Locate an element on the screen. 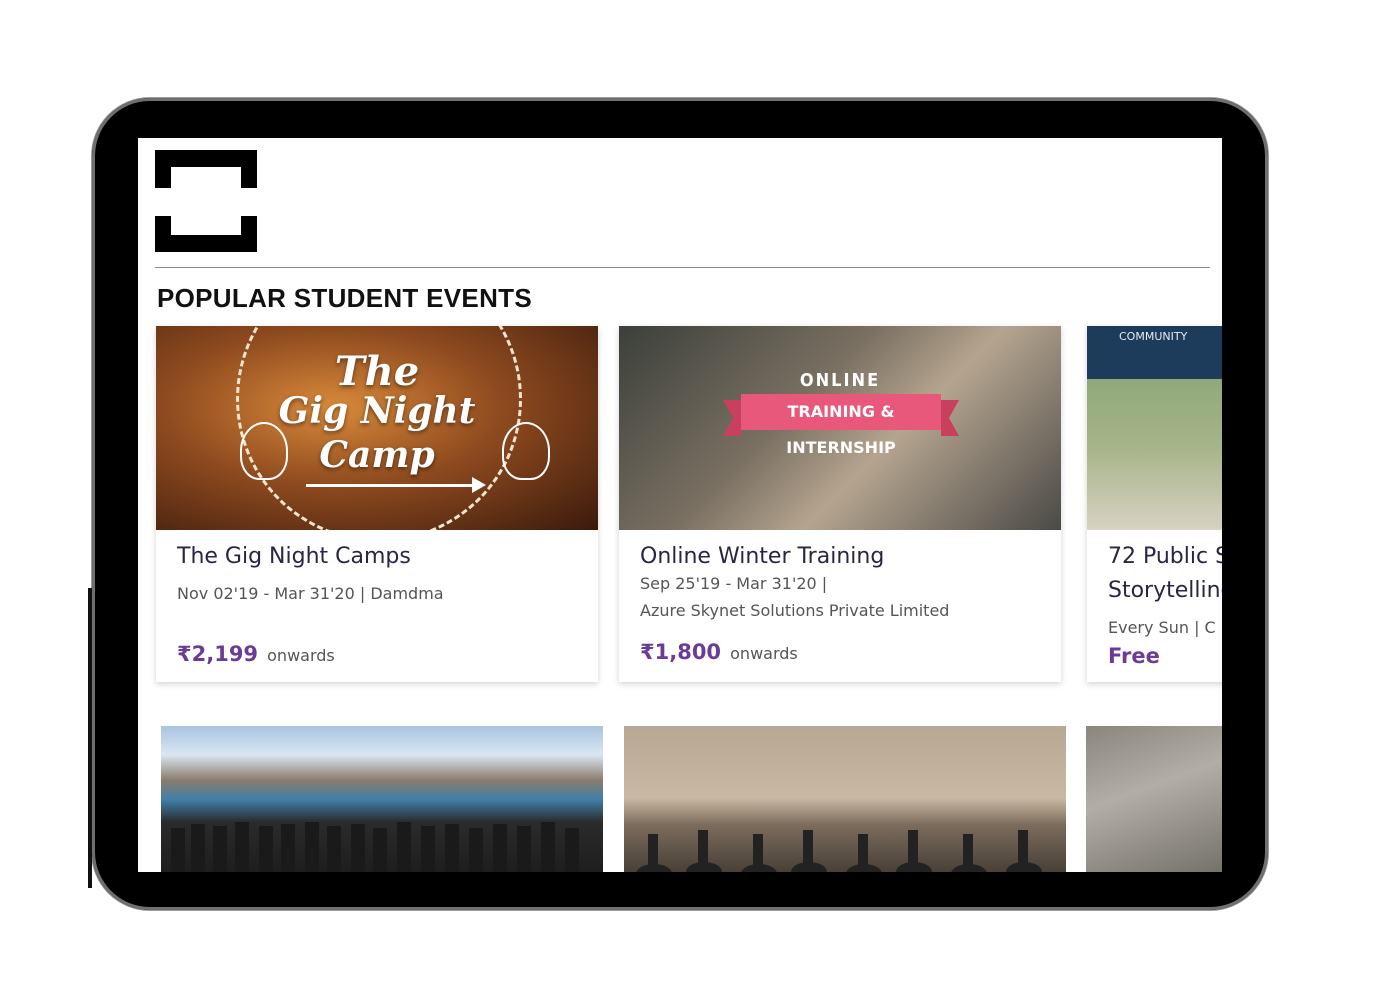 This screenshot has width=1386, height=1008. event-image-ribbon: TRAINING & INTERNSHIP is located at coordinates (841, 425).